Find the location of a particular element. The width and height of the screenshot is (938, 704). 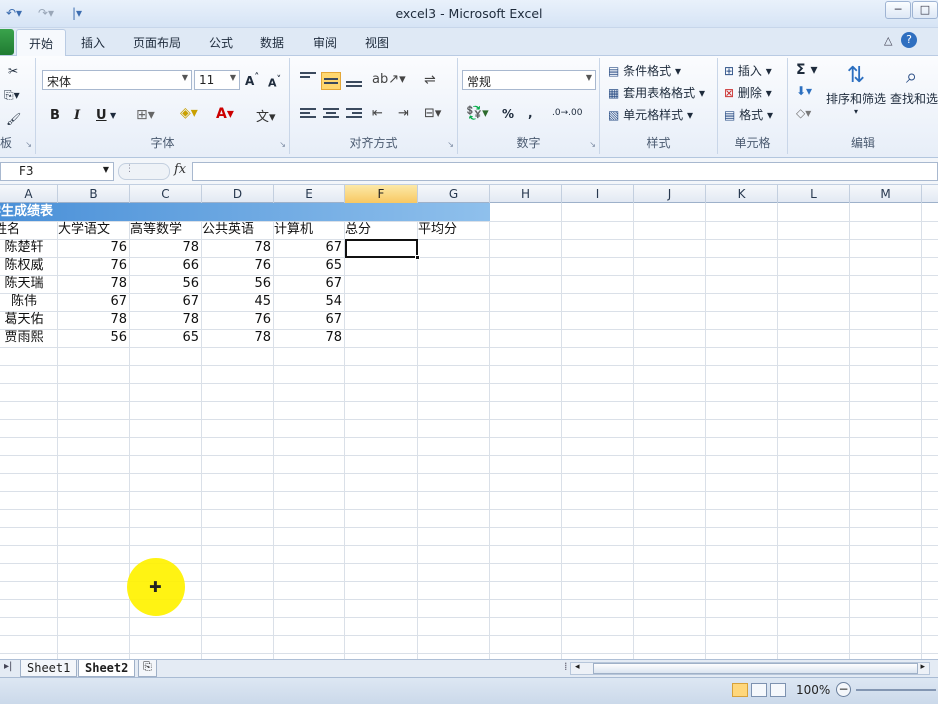

cell-d8: 78 is located at coordinates (238, 338).